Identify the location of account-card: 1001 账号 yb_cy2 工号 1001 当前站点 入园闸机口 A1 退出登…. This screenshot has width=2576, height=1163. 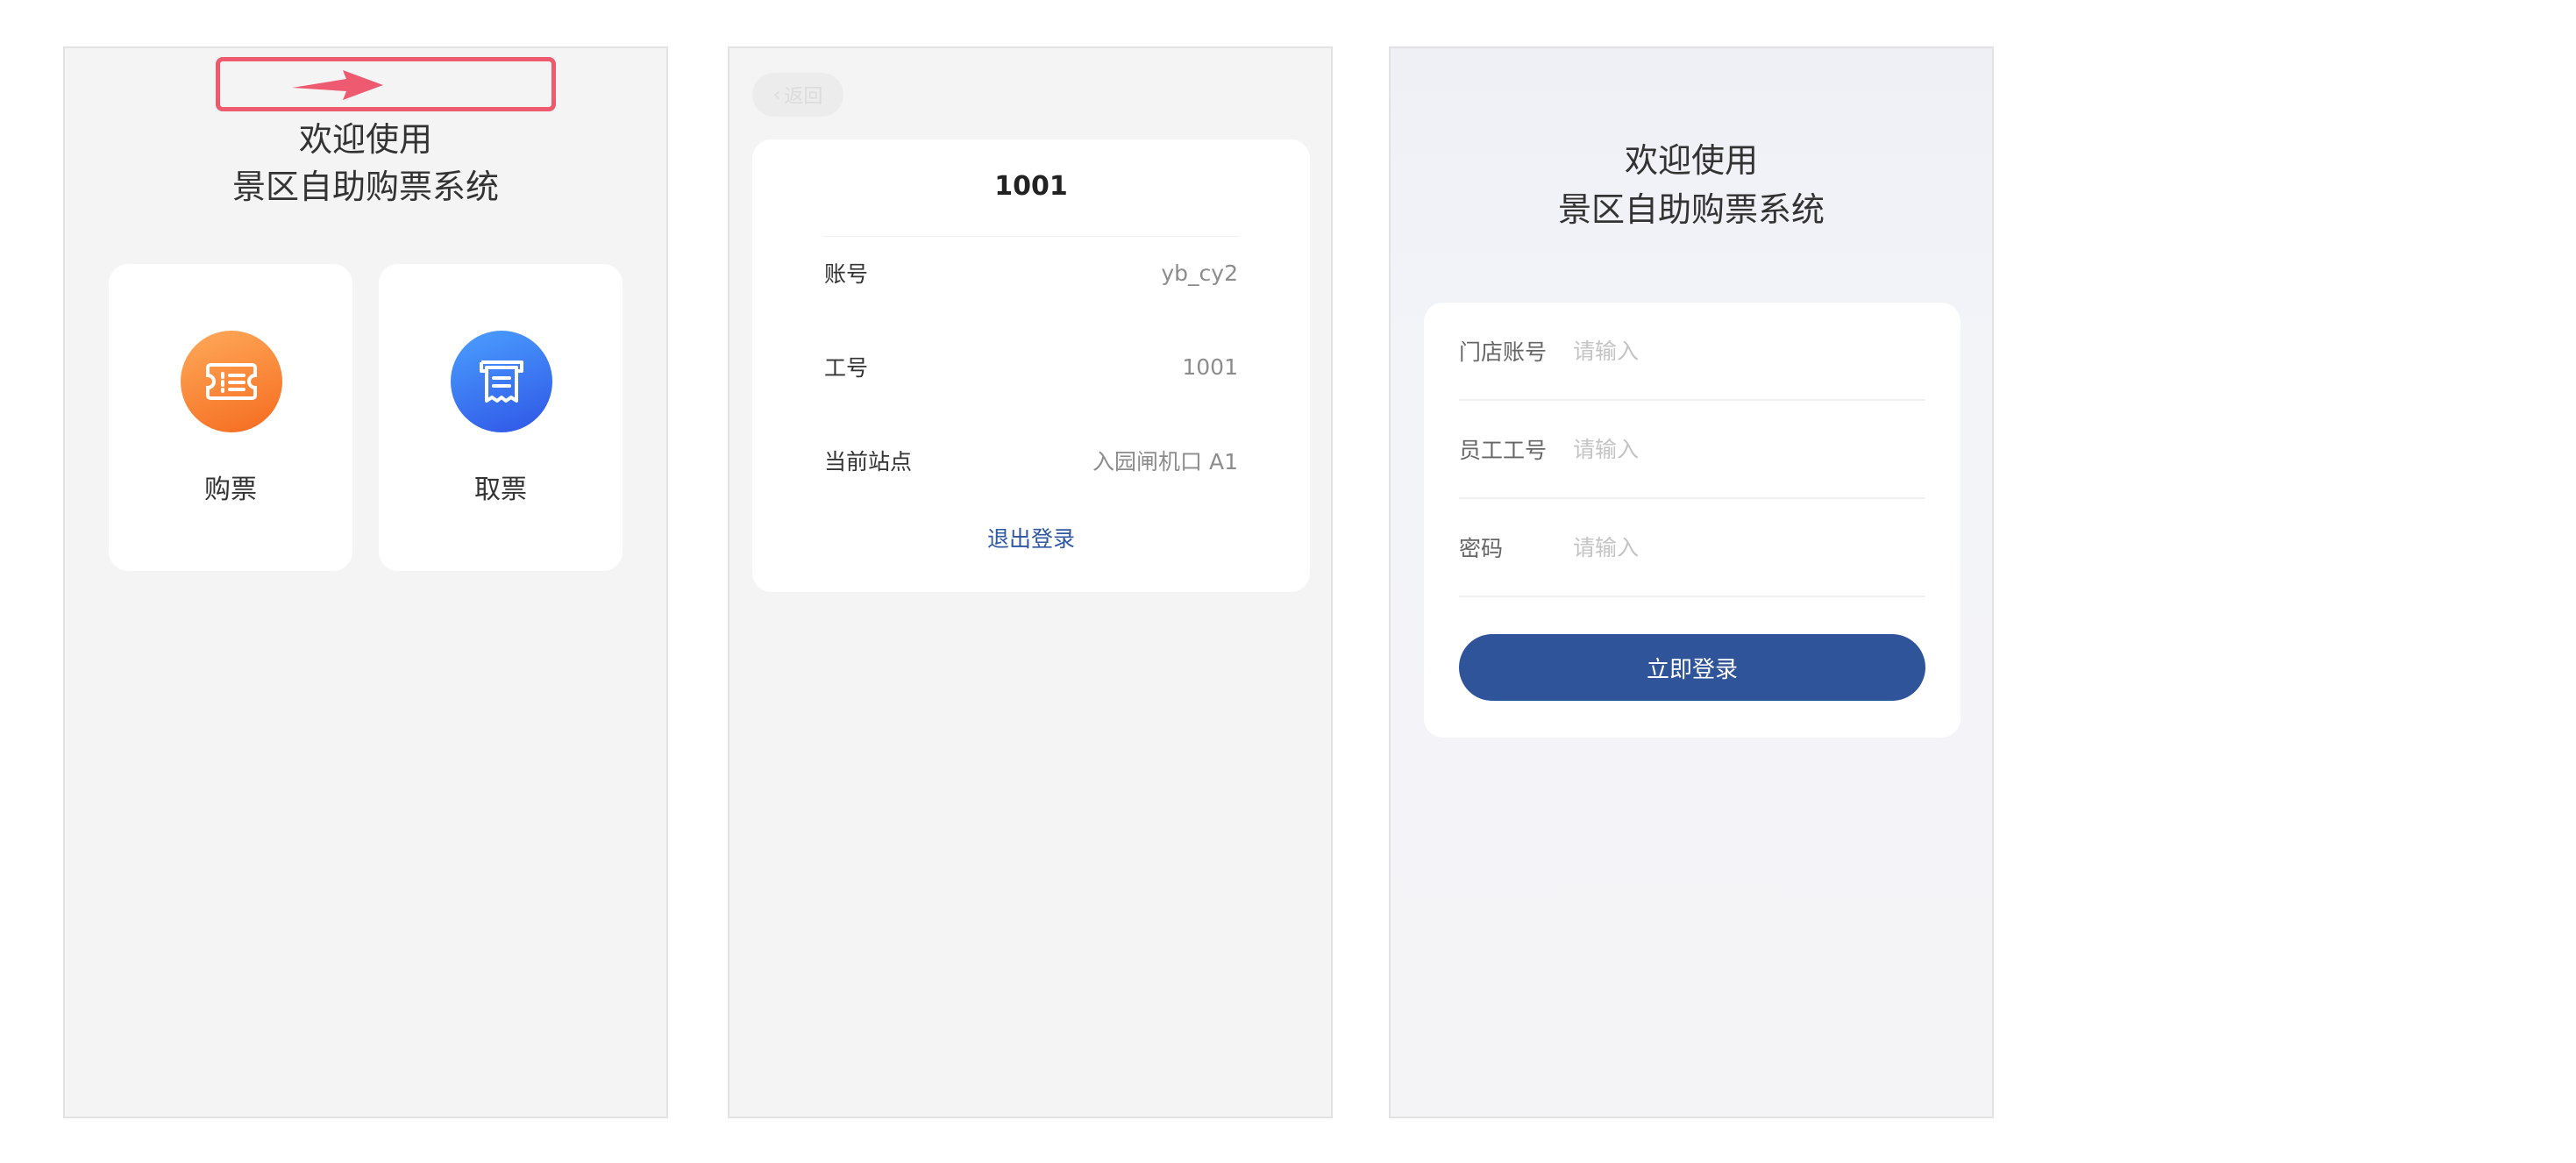
(1031, 365).